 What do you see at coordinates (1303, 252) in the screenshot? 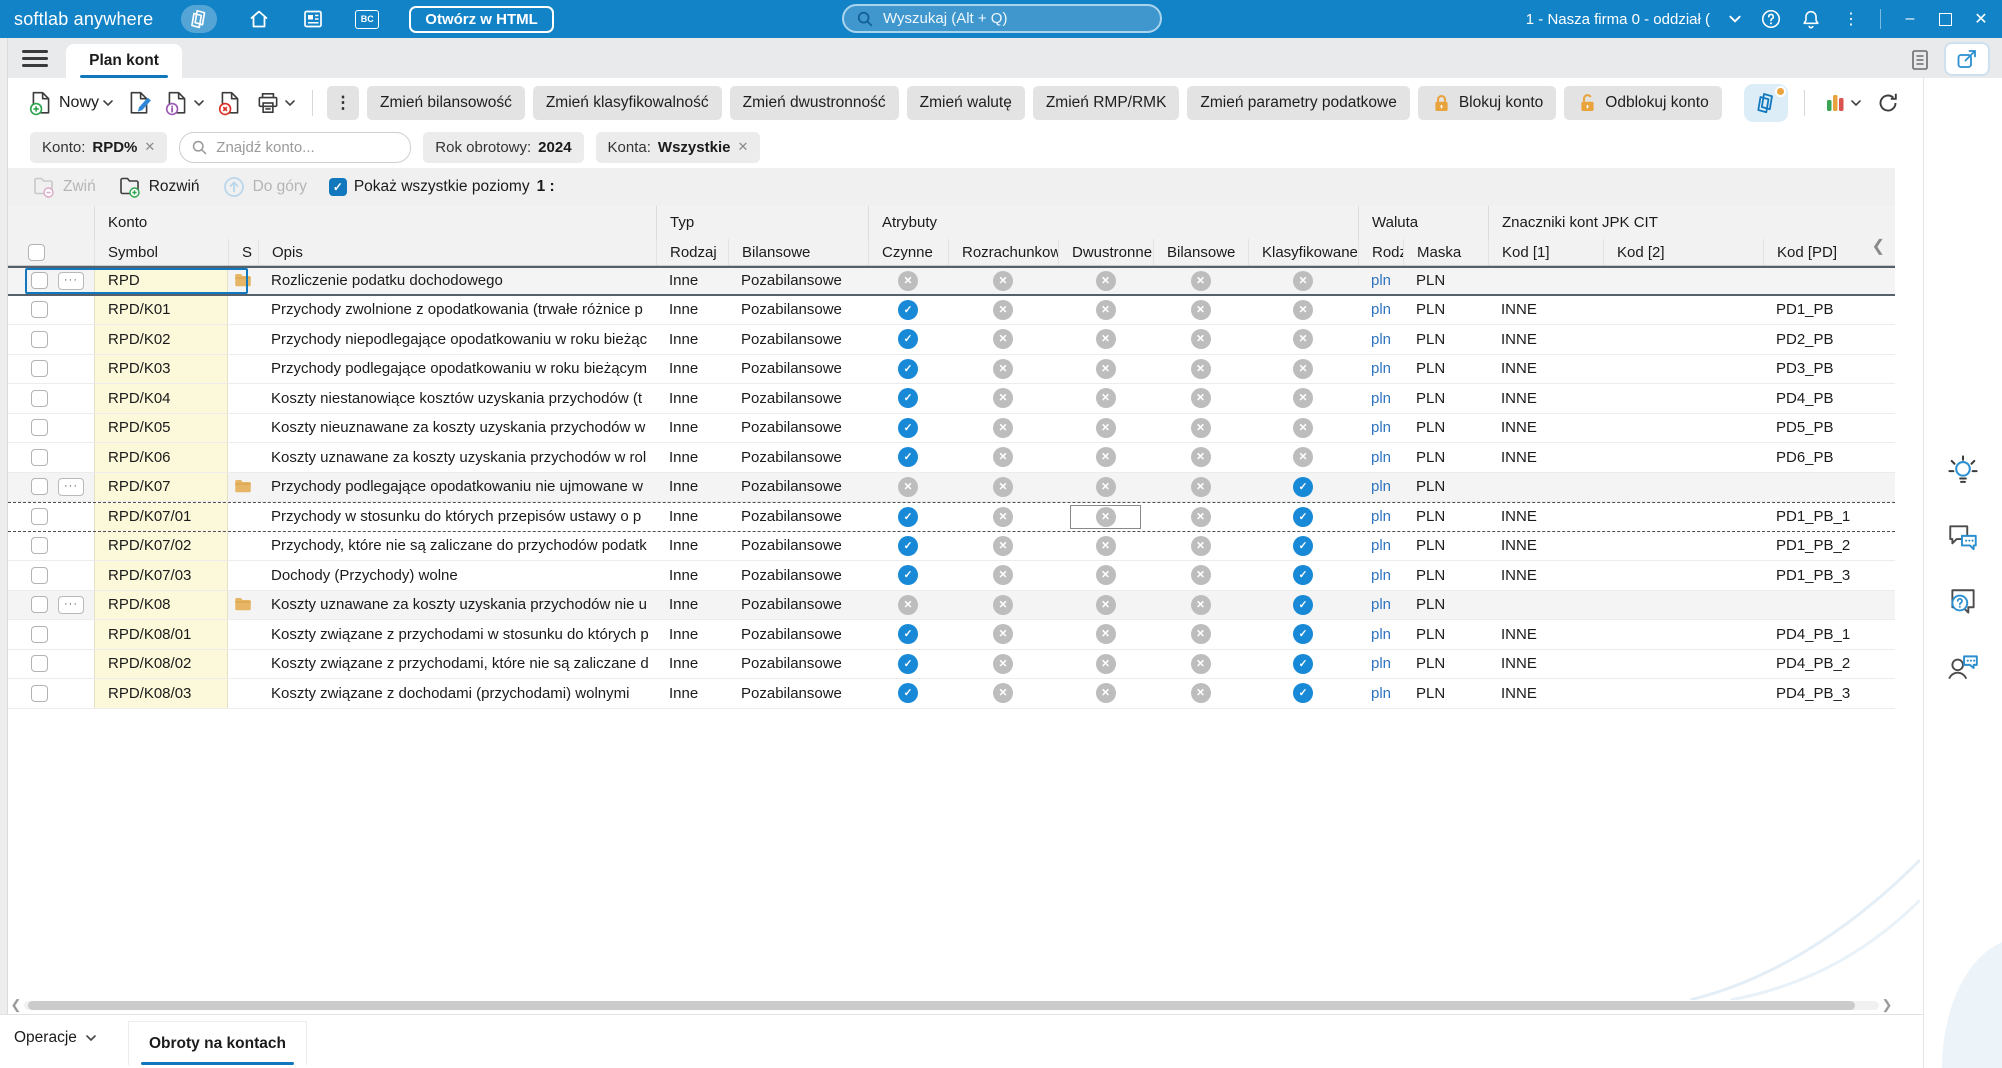
I see `col-klasyfikowane: Klasyfikowane` at bounding box center [1303, 252].